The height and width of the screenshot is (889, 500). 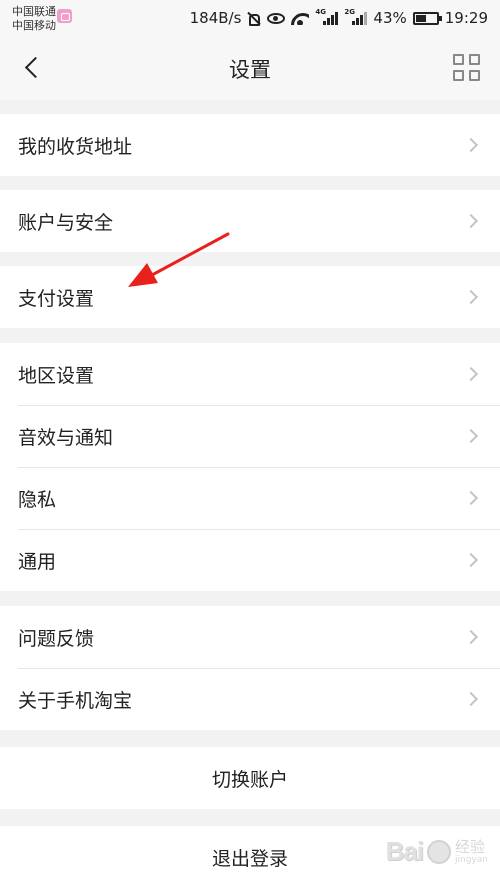 What do you see at coordinates (439, 851) in the screenshot?
I see `paw-icon` at bounding box center [439, 851].